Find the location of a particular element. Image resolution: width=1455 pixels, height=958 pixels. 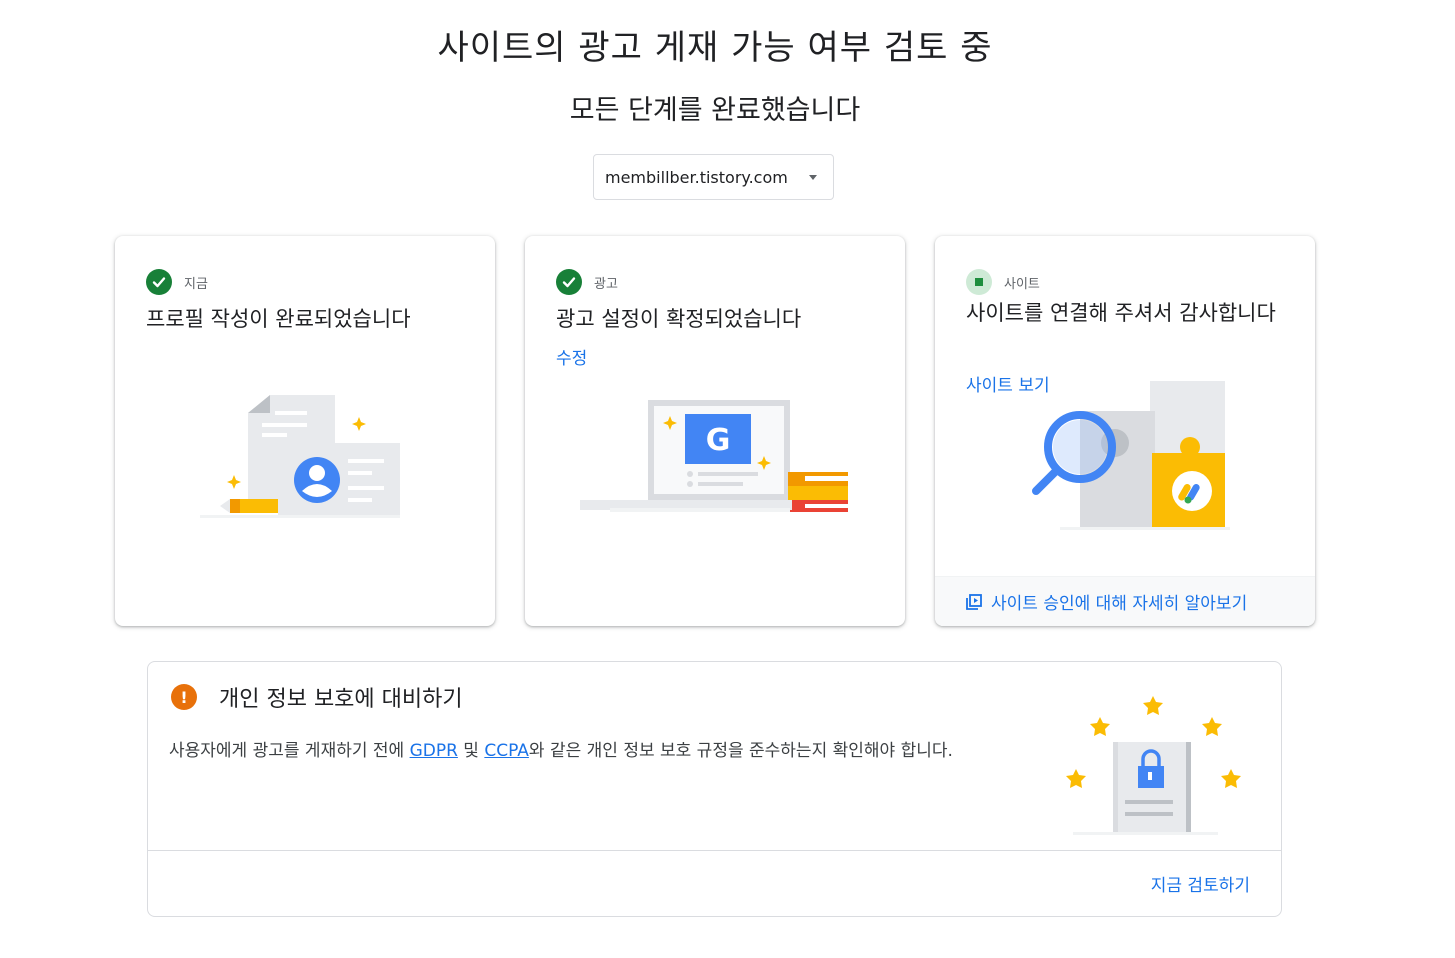

privacy-title: 개인 정보 보호에 대비하기 is located at coordinates (341, 699).